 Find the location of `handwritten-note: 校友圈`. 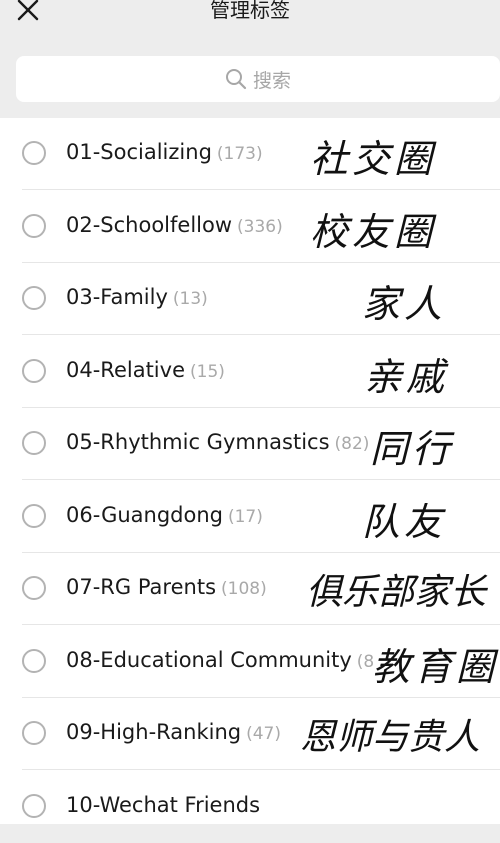

handwritten-note: 校友圈 is located at coordinates (373, 232).